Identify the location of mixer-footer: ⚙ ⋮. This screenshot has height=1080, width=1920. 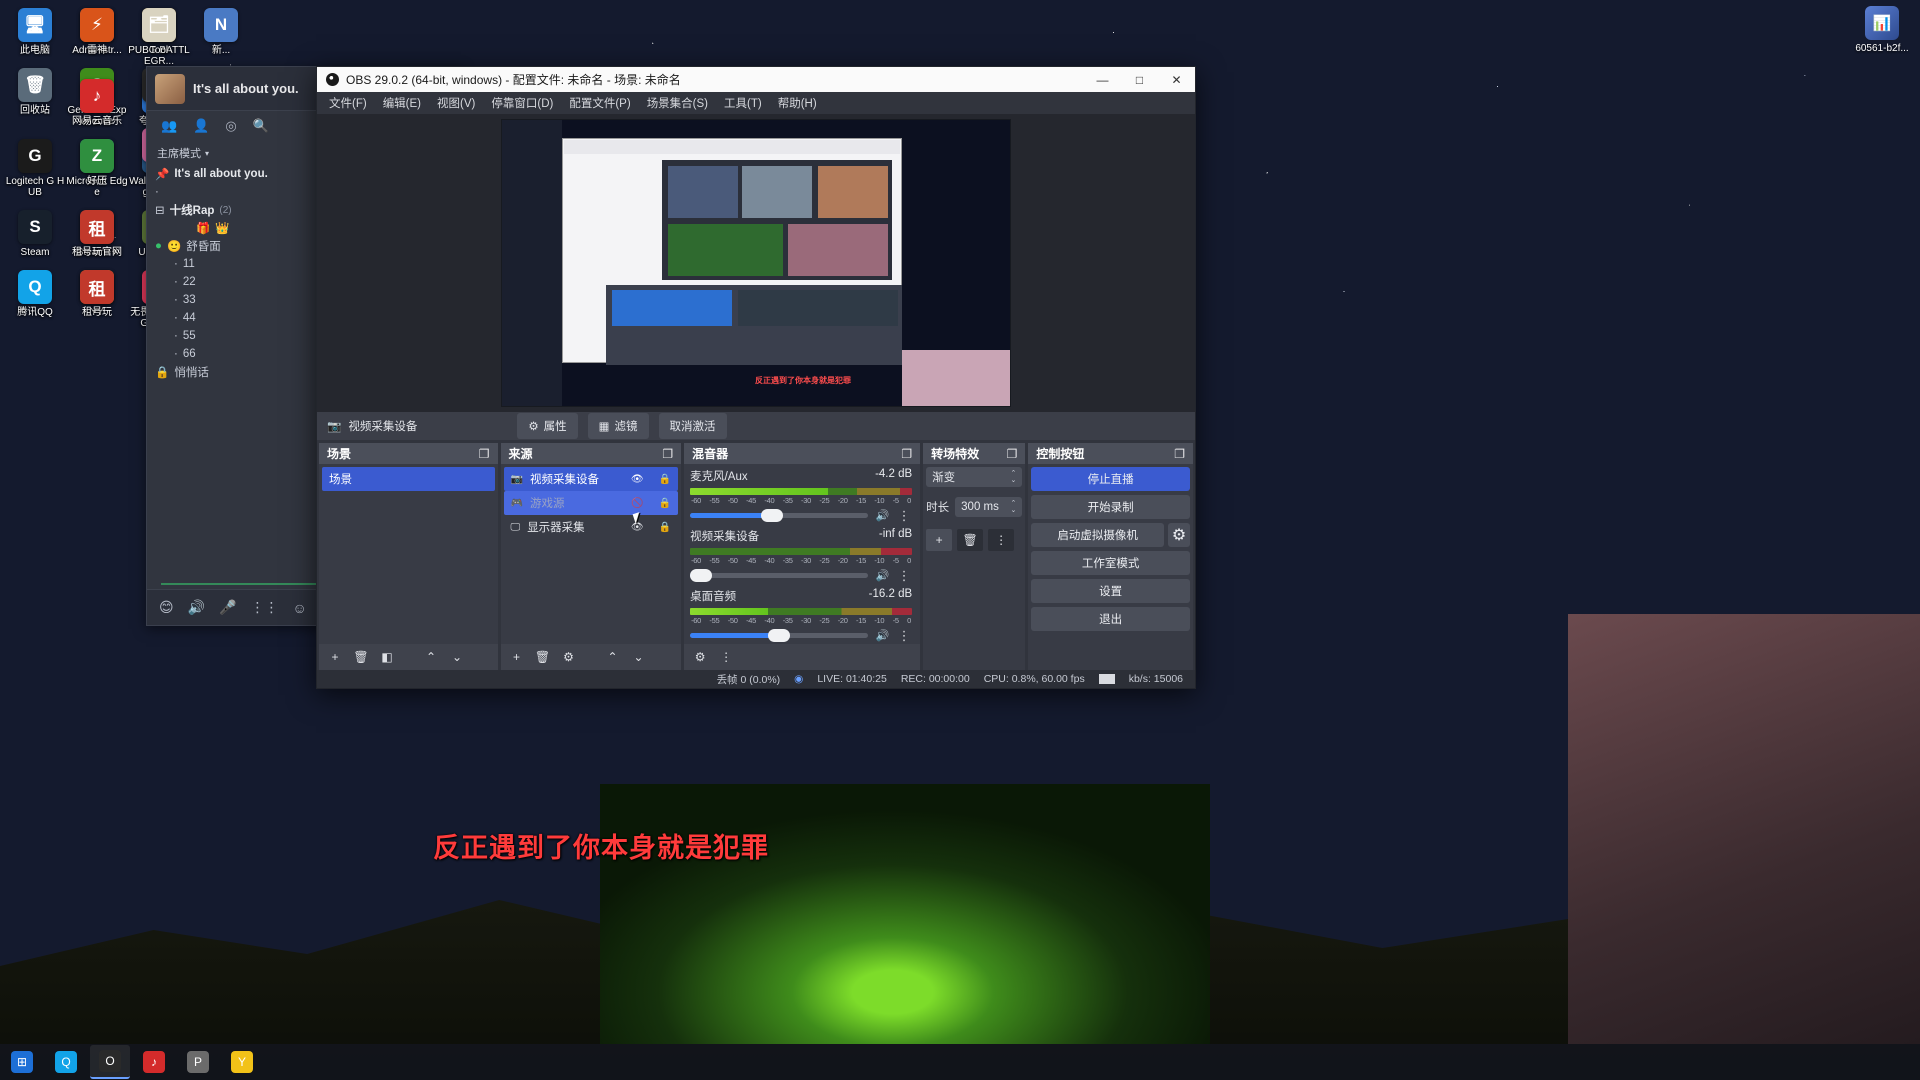
(802, 657).